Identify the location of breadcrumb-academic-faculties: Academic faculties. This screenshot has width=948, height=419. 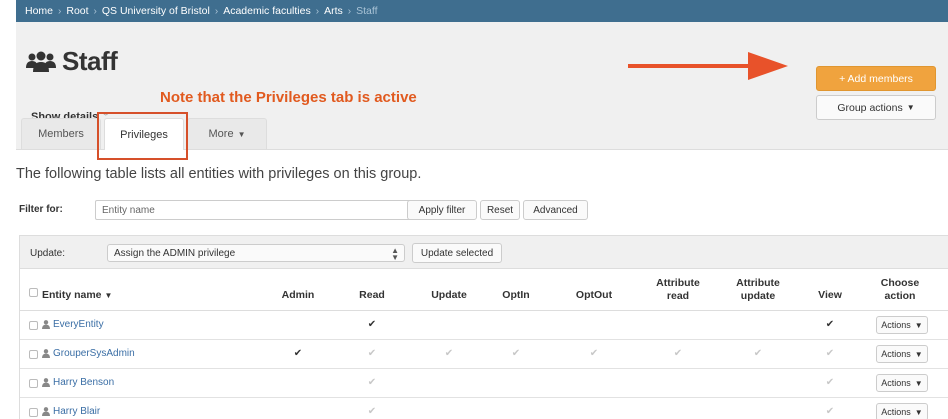
(267, 11).